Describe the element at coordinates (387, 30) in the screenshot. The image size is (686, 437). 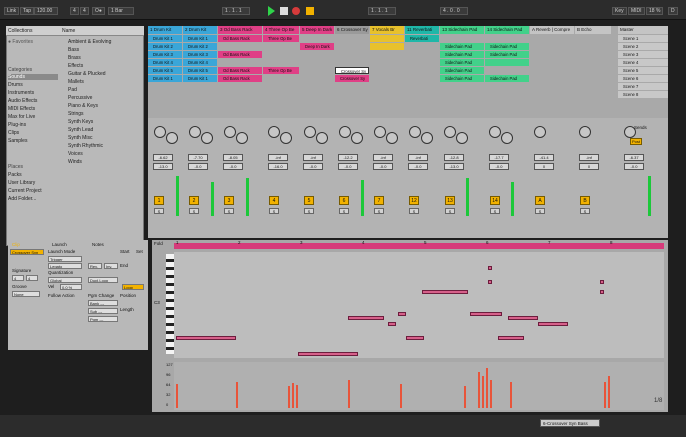
I see `track-header: 7 Vocals Br` at that location.